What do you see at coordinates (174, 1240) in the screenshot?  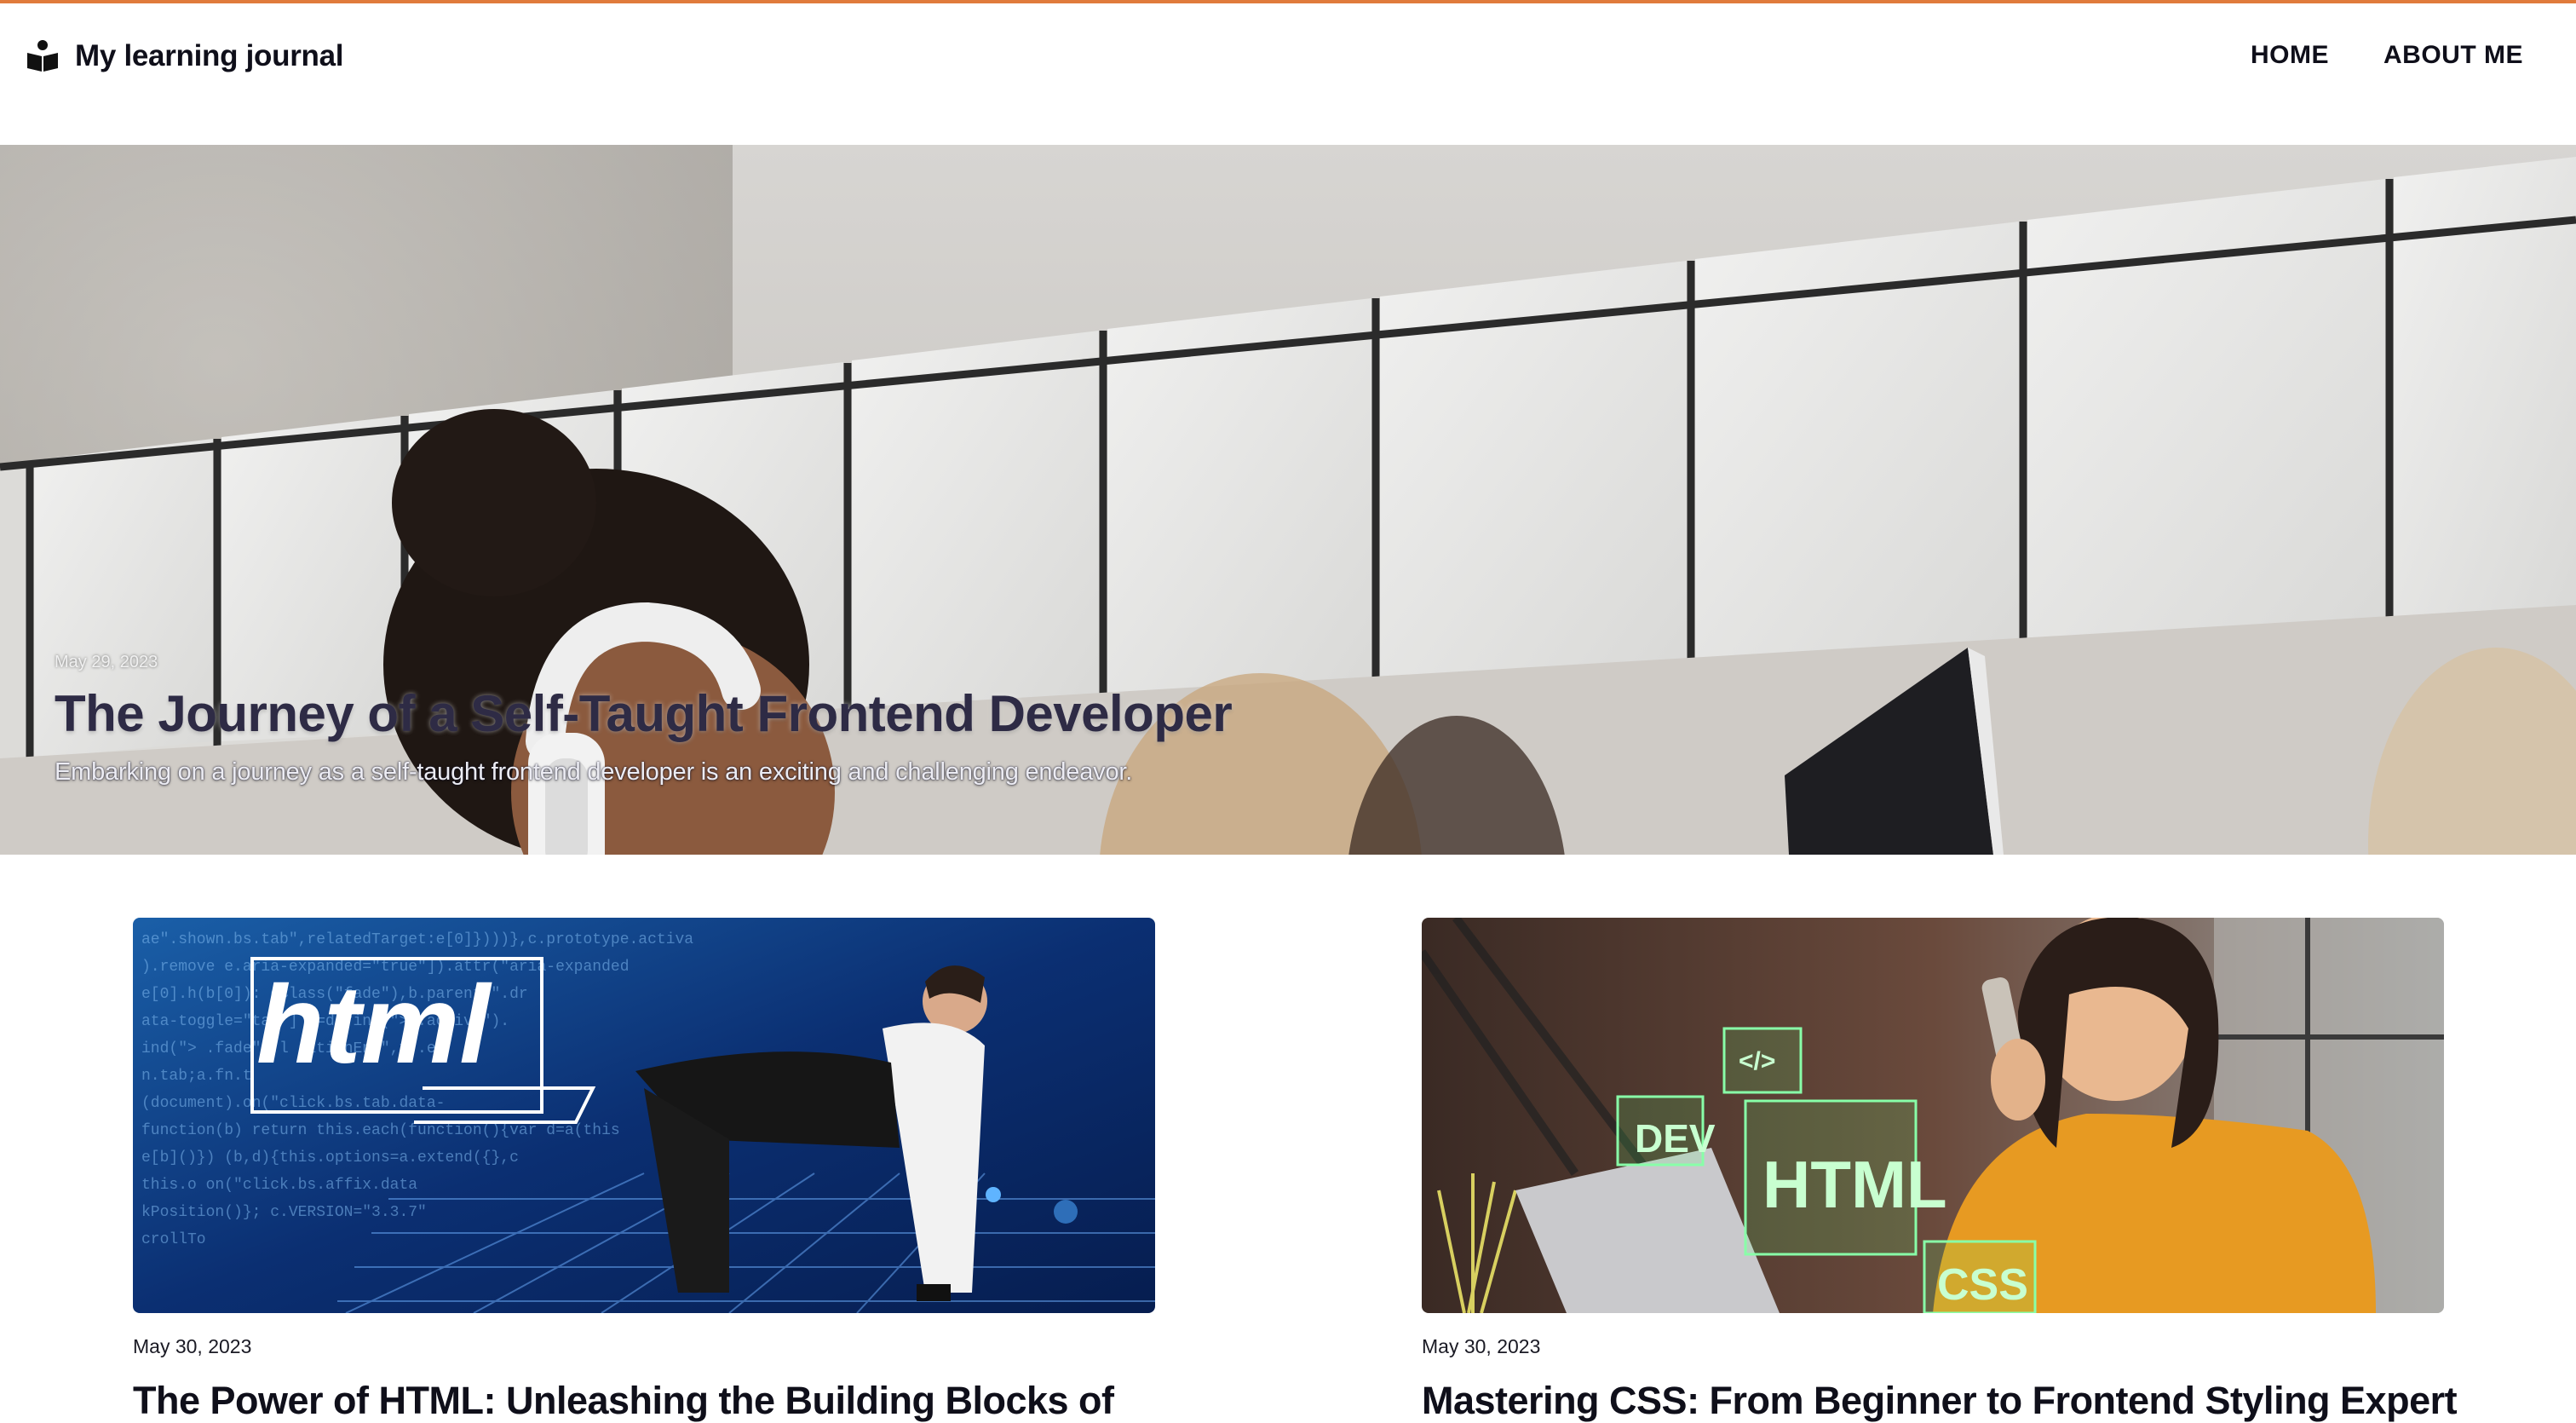 I see `svg-text: crollTo` at bounding box center [174, 1240].